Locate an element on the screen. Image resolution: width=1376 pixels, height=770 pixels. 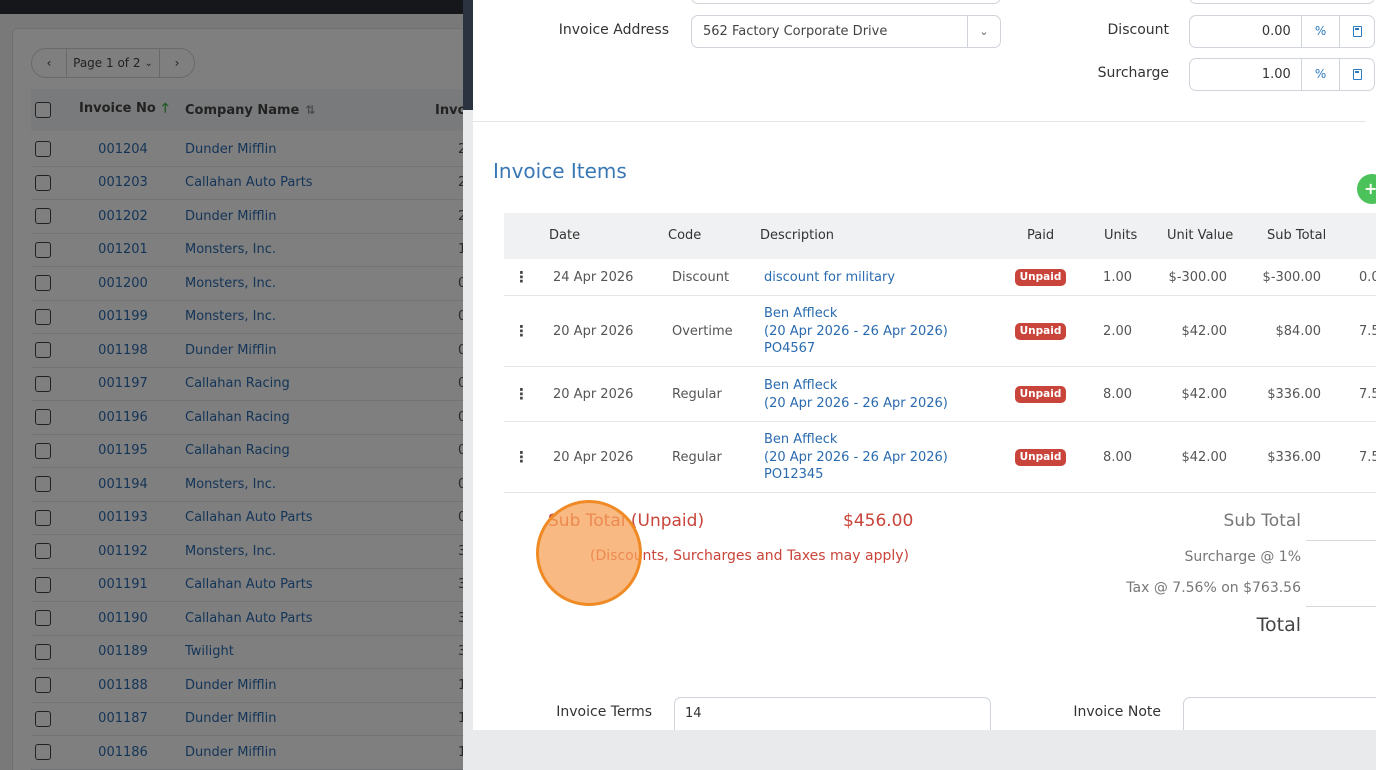
item-units: 2.00 is located at coordinates (1117, 331).